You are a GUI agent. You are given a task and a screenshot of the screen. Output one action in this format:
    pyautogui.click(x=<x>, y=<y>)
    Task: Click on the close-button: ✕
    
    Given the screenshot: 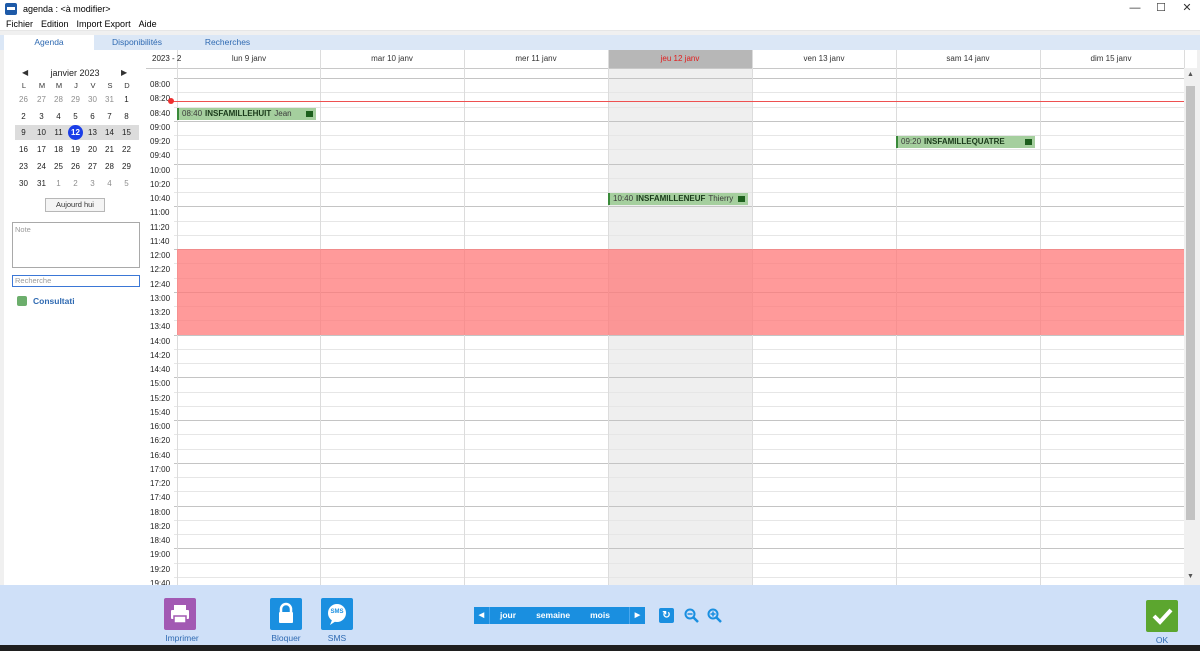 What is the action you would take?
    pyautogui.click(x=1187, y=8)
    